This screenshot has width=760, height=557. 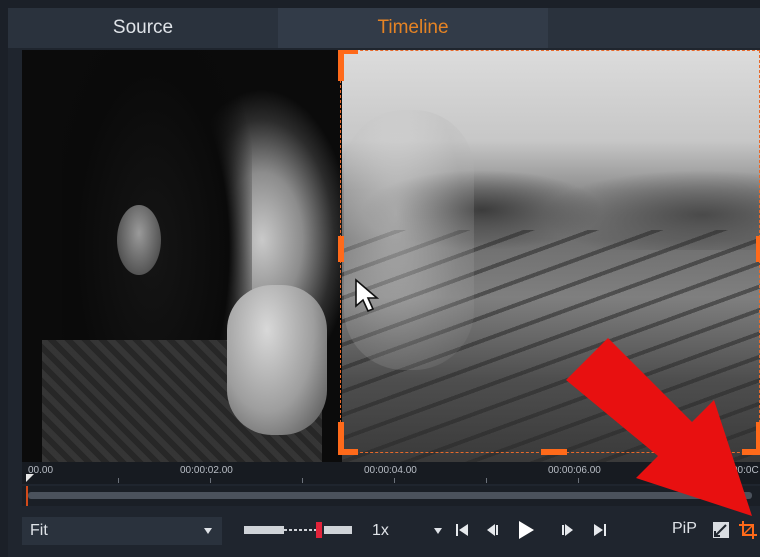 I want to click on tick-label: 00.00, so click(x=41, y=470).